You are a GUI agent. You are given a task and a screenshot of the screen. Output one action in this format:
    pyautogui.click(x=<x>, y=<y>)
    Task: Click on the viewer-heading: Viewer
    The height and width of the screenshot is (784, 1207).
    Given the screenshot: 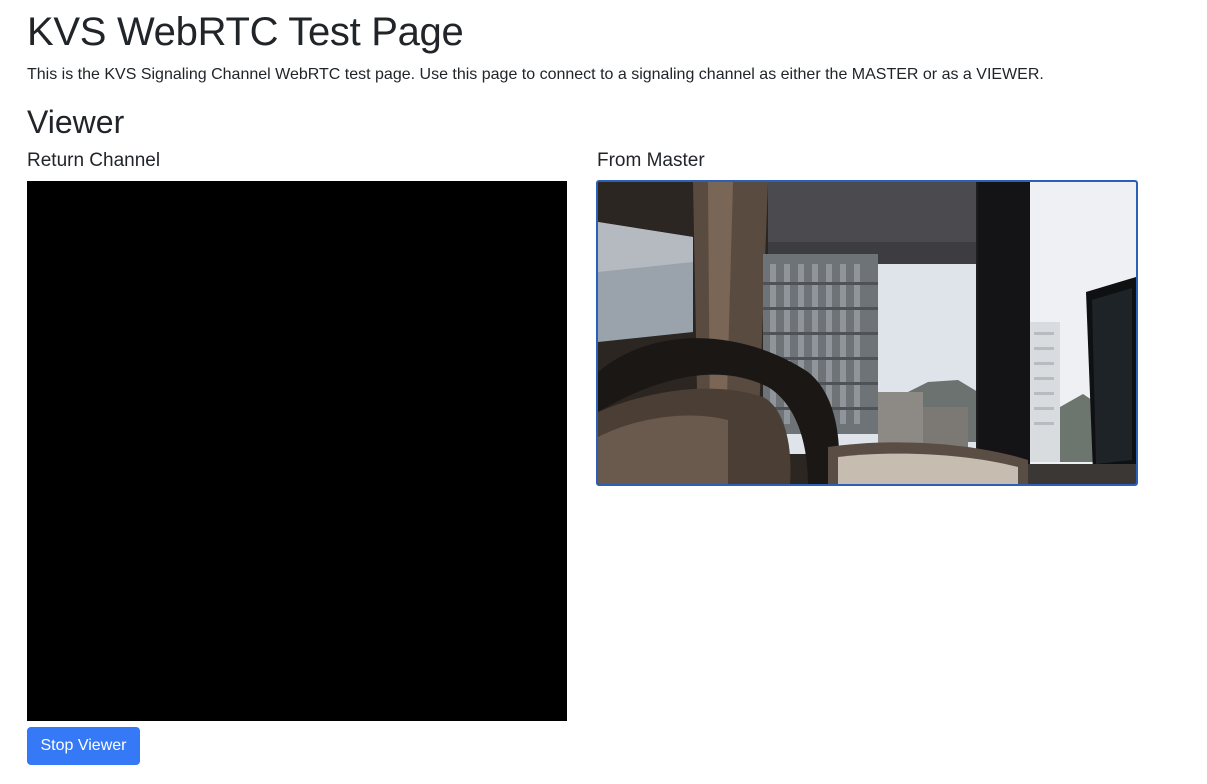 What is the action you would take?
    pyautogui.click(x=76, y=122)
    